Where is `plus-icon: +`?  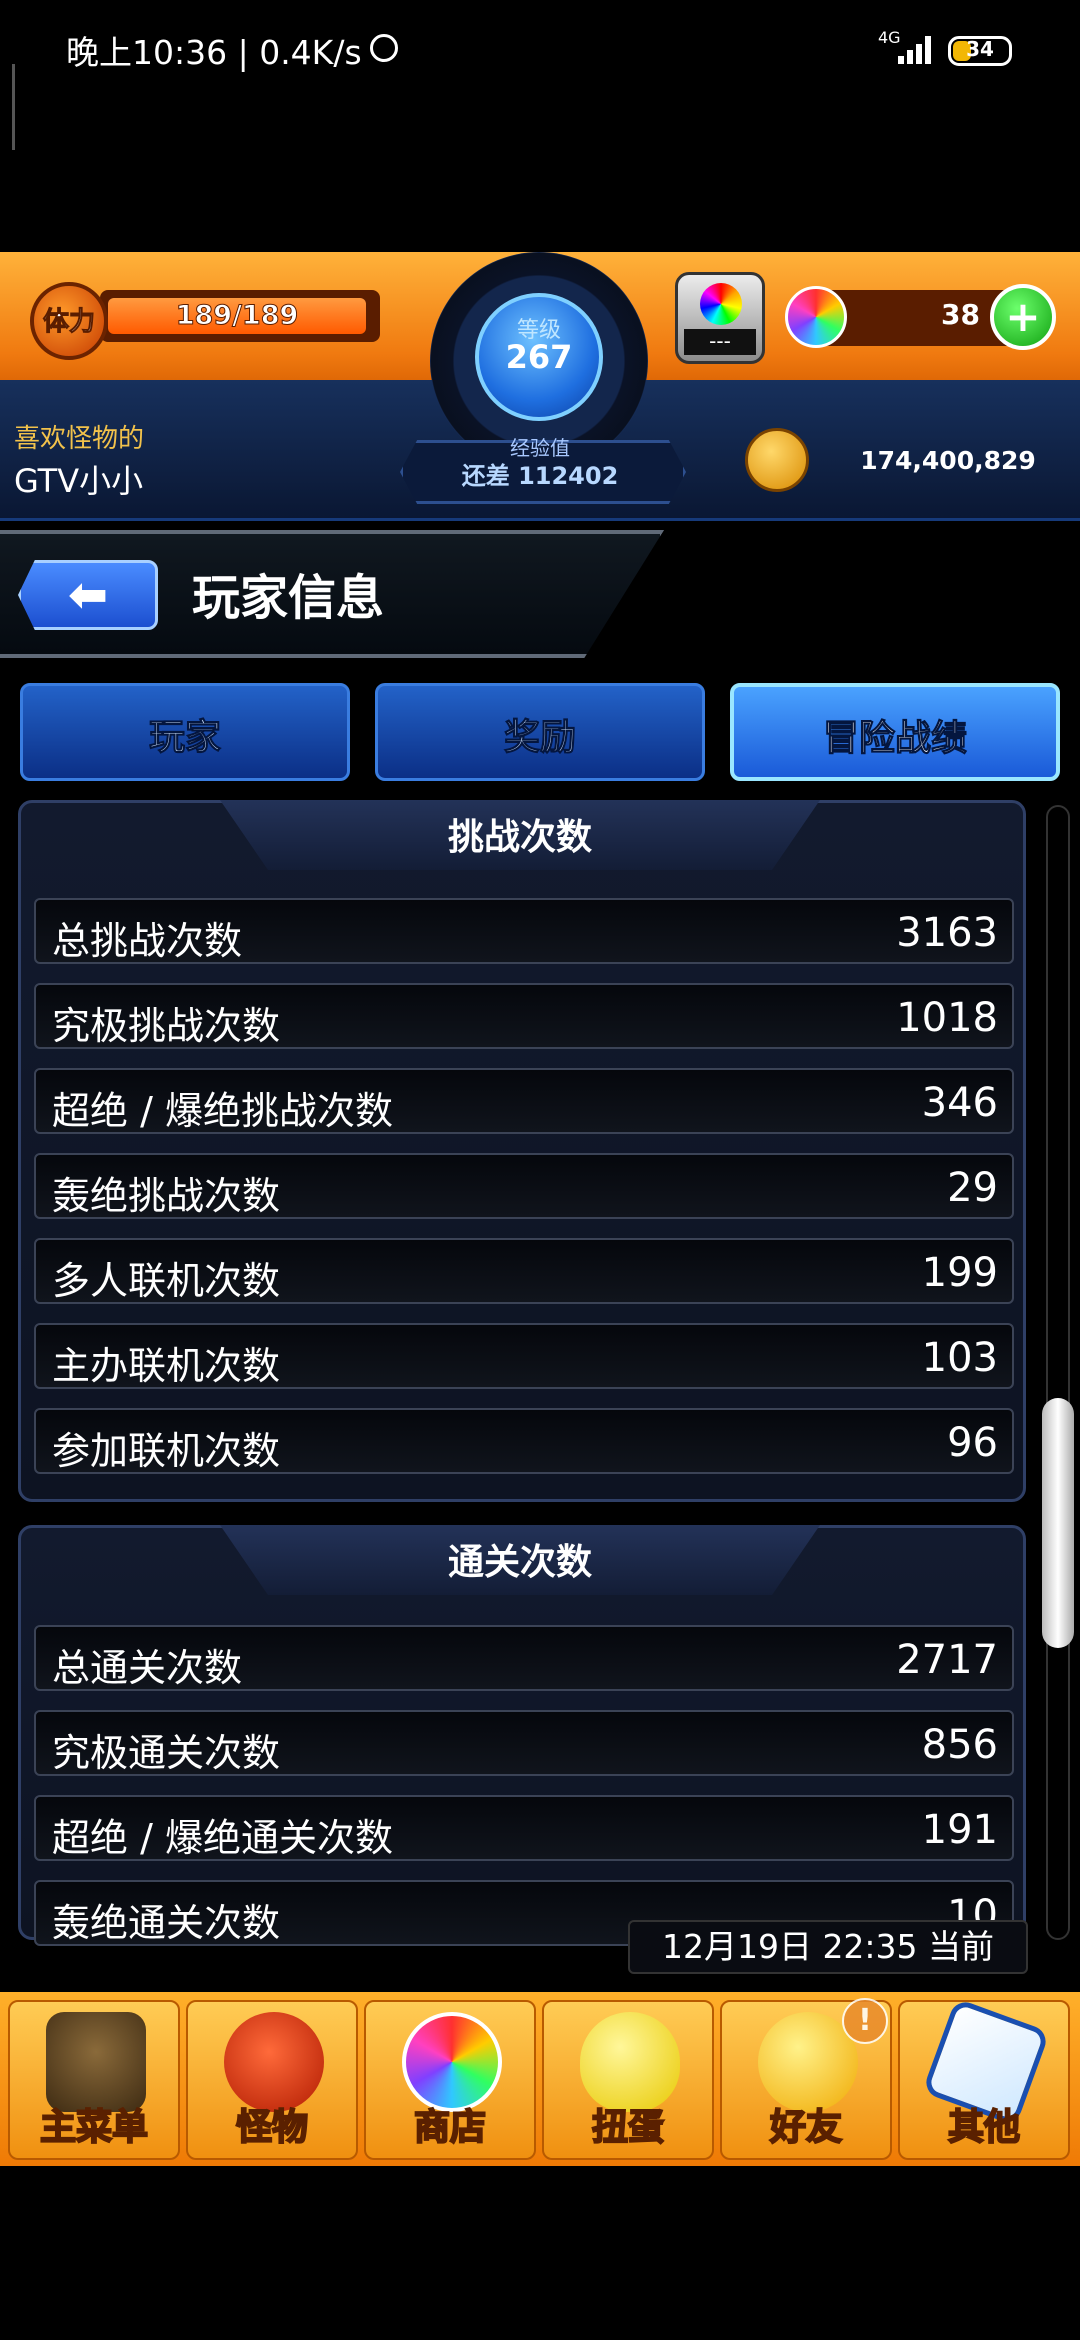
plus-icon: + is located at coordinates (1023, 316).